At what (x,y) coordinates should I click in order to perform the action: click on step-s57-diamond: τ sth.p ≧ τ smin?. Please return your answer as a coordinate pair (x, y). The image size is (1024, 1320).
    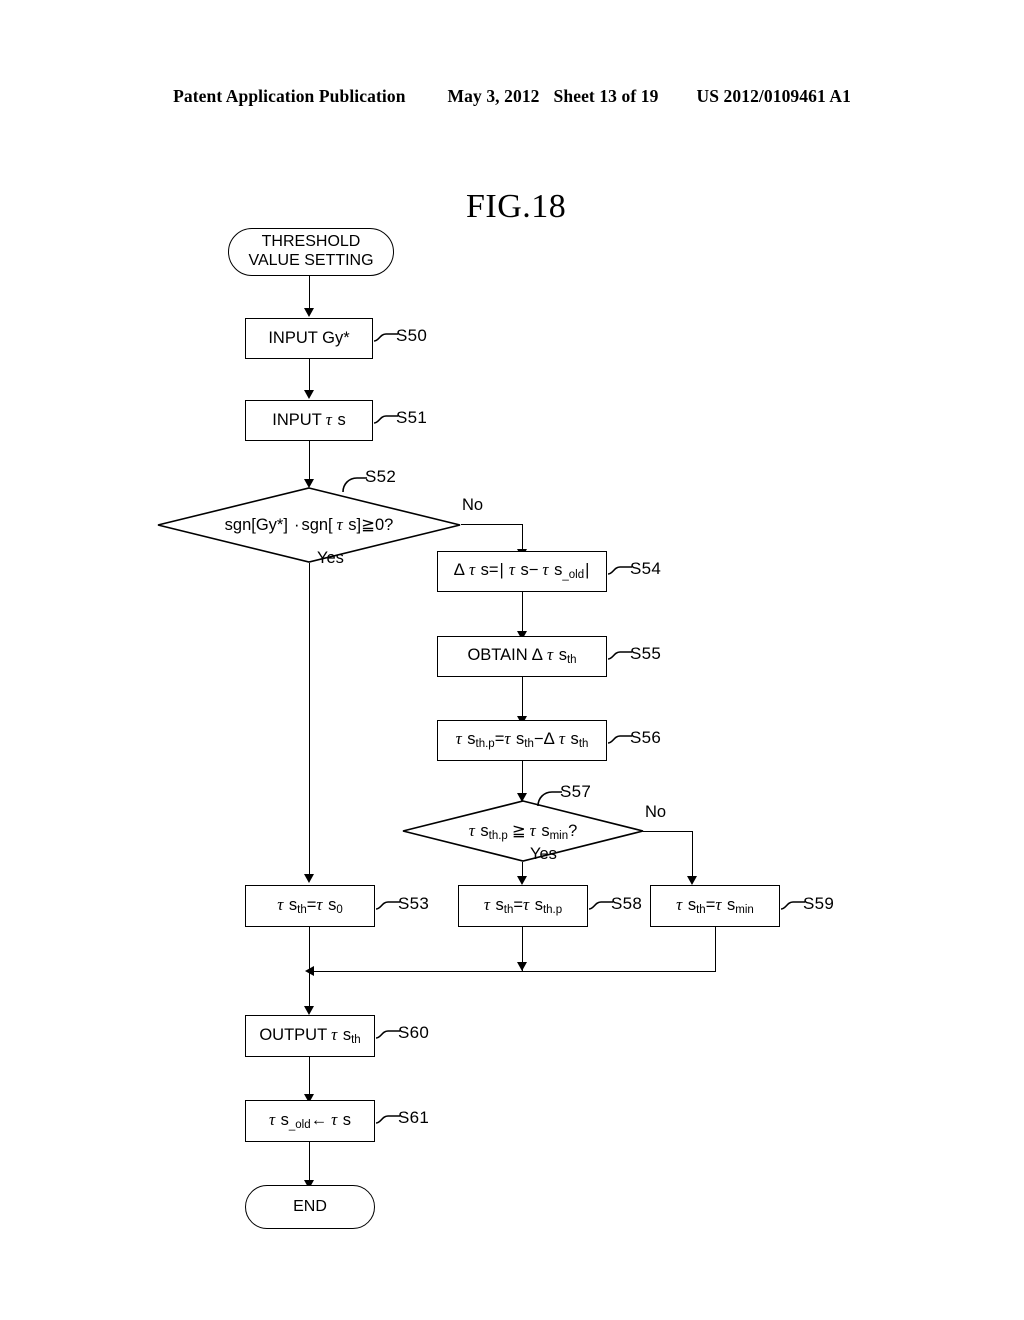
    Looking at the image, I should click on (523, 831).